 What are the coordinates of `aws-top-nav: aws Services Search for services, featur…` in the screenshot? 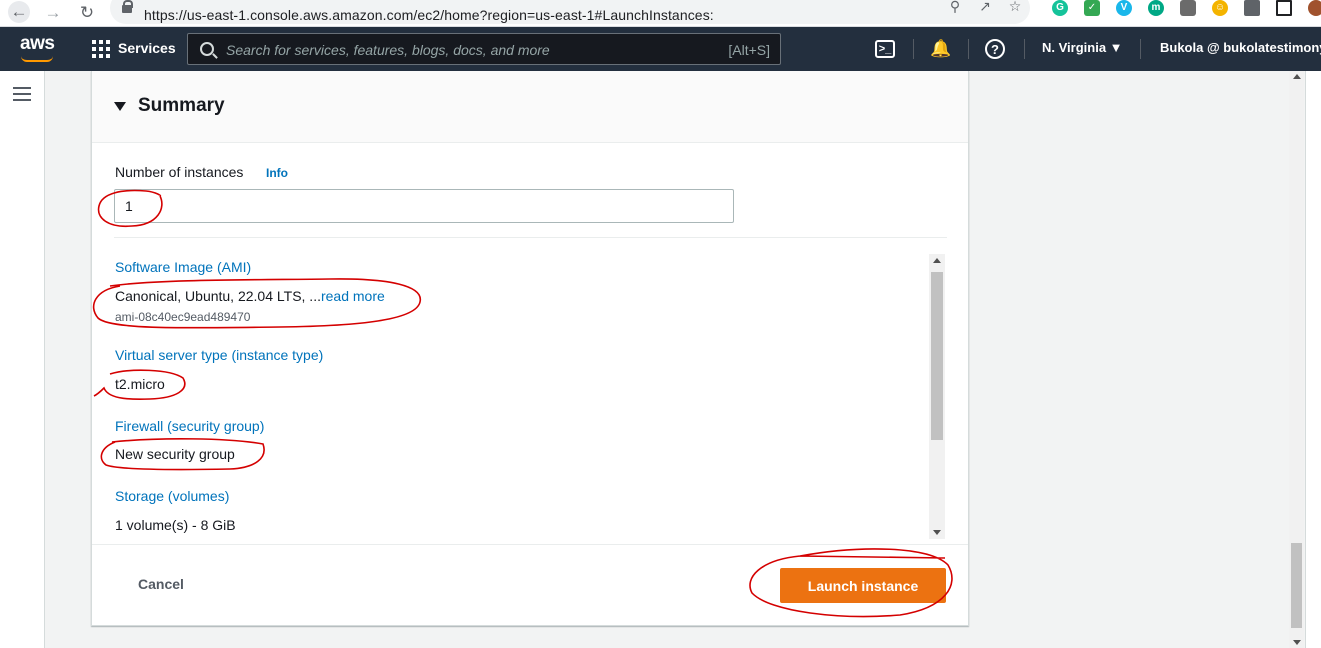 It's located at (660, 49).